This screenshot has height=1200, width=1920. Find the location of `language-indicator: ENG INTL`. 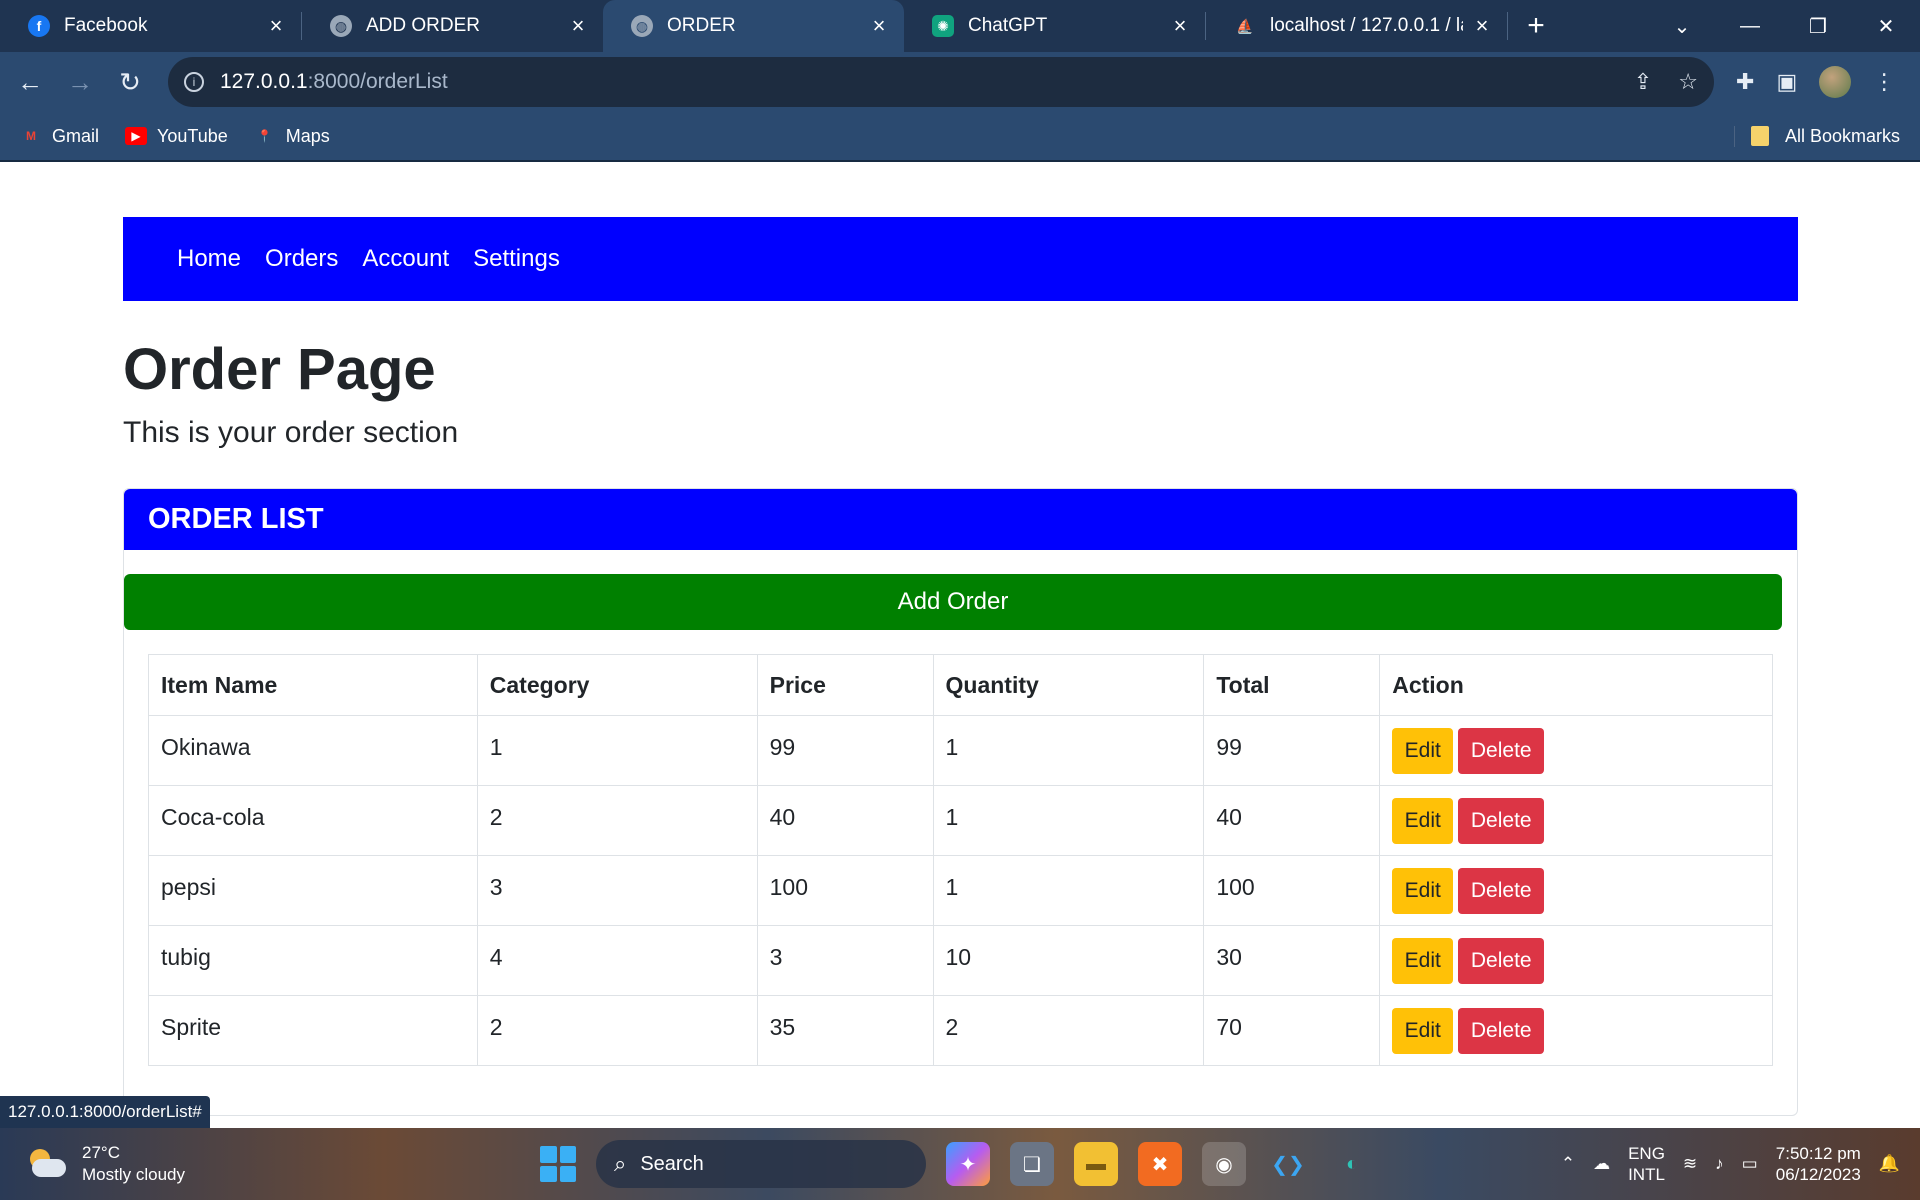

language-indicator: ENG INTL is located at coordinates (1646, 1164).